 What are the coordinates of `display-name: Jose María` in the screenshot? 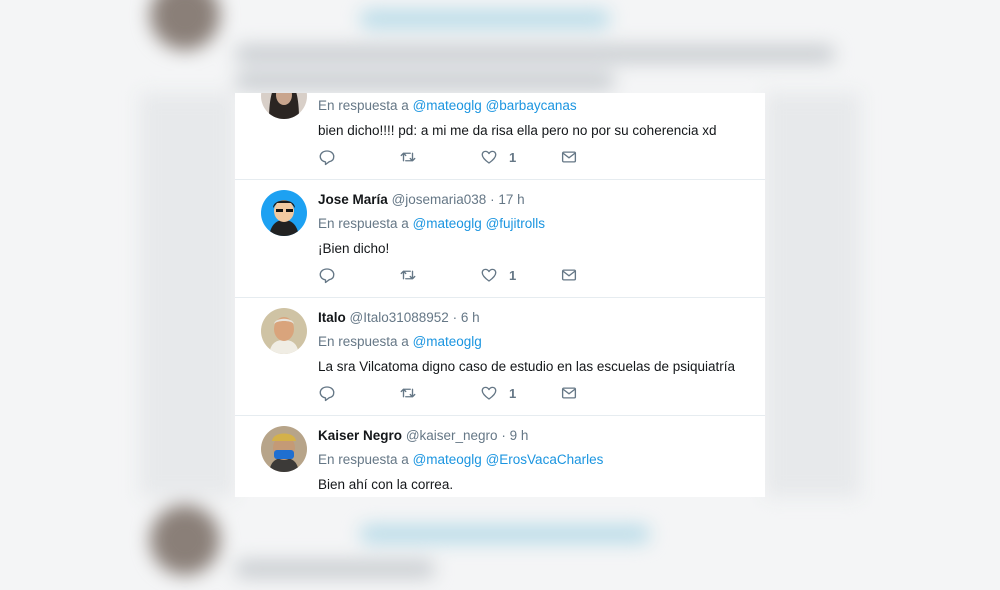 It's located at (353, 199).